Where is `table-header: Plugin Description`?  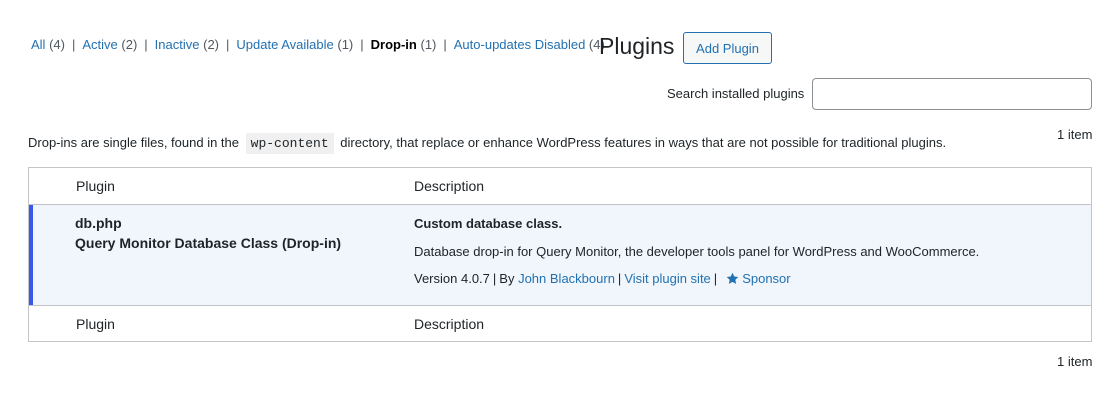
table-header: Plugin Description is located at coordinates (560, 186).